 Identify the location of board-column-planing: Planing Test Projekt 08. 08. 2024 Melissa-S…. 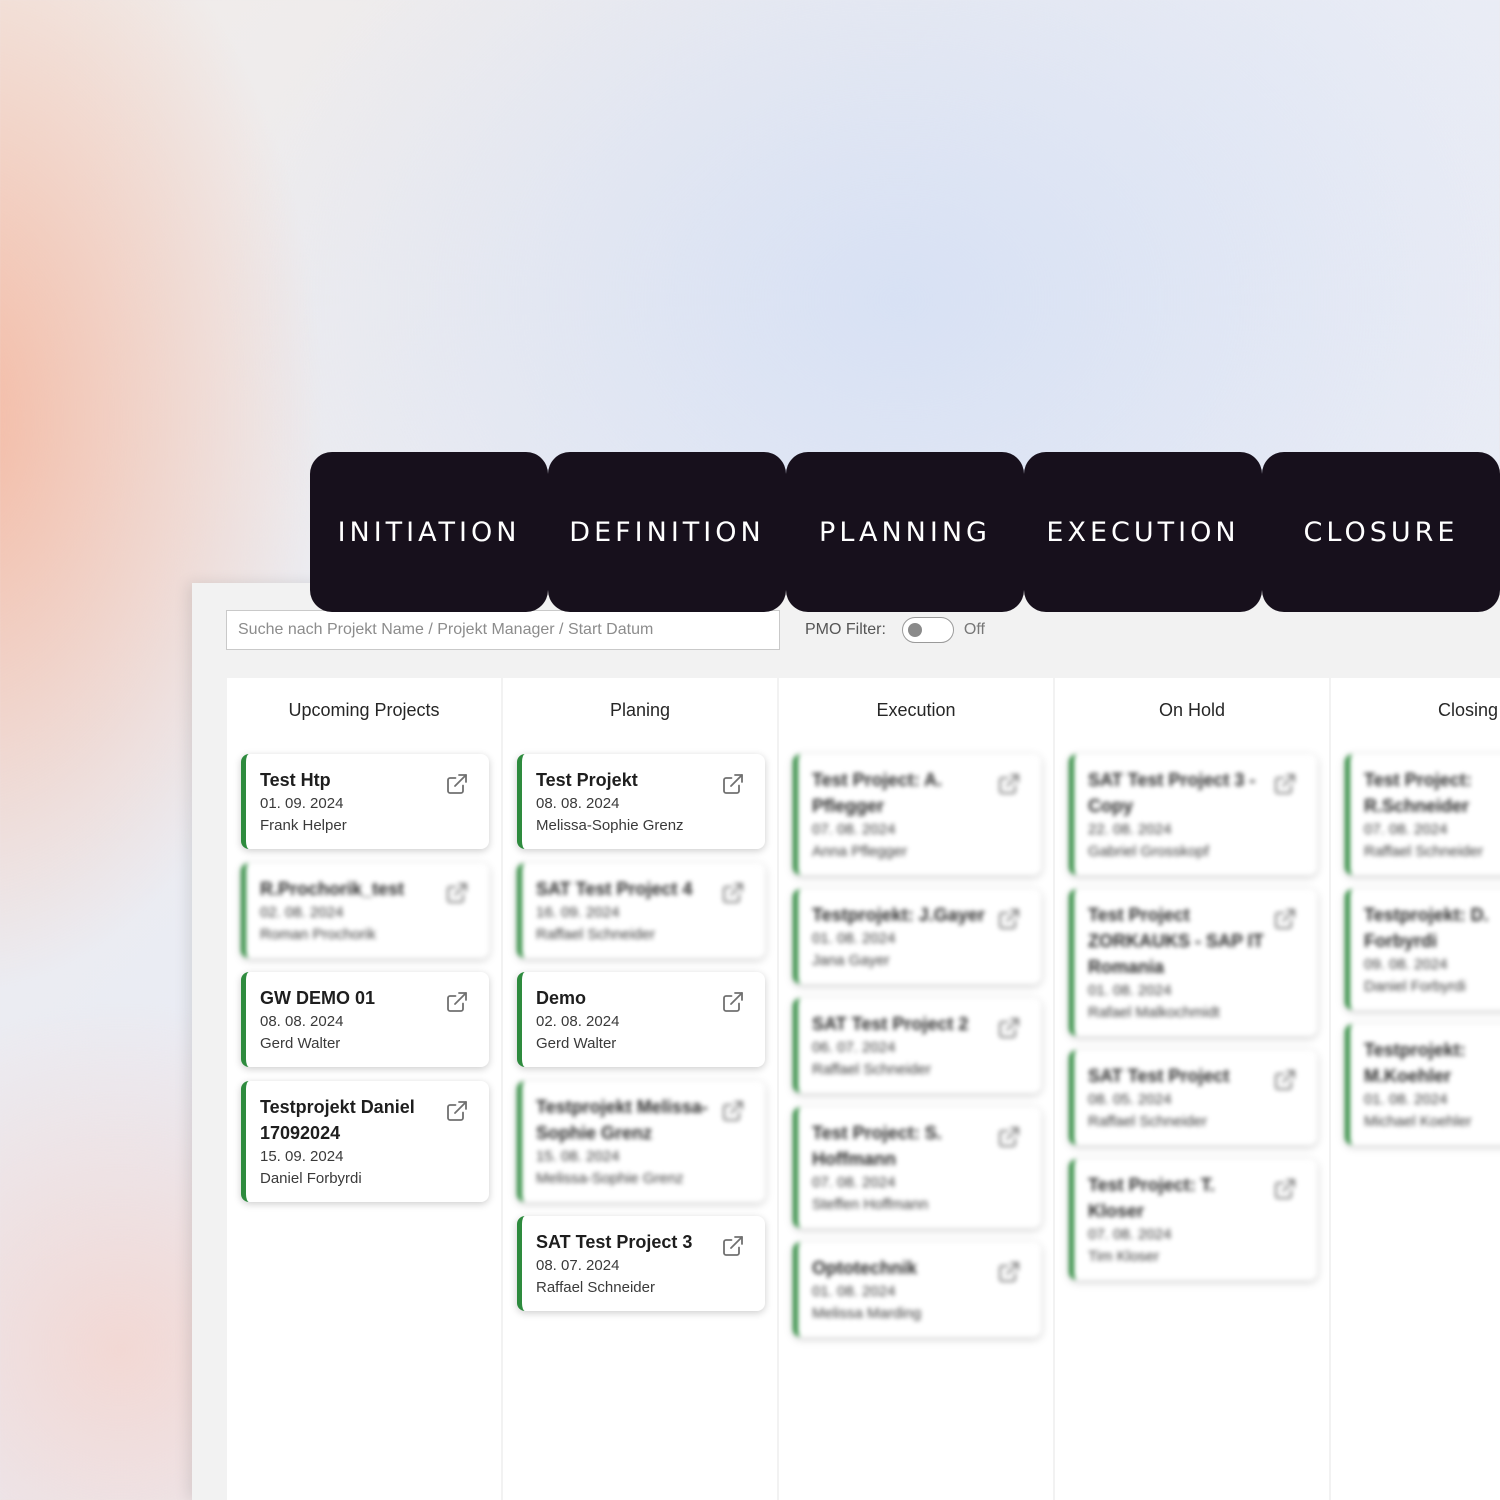
(640, 1089).